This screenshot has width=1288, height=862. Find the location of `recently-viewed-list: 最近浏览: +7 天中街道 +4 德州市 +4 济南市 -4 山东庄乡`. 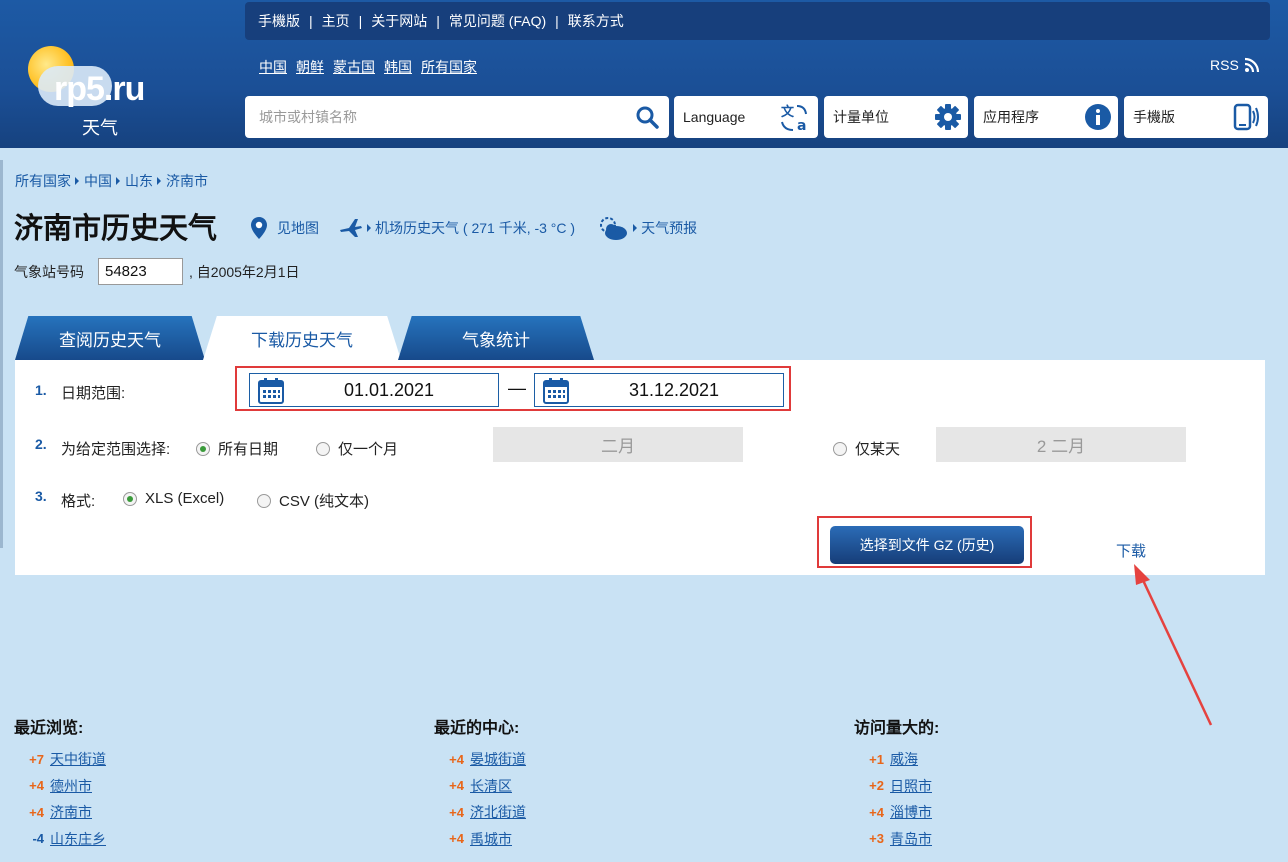

recently-viewed-list: 最近浏览: +7 天中街道 +4 德州市 +4 济南市 -4 山东庄乡 is located at coordinates (174, 783).